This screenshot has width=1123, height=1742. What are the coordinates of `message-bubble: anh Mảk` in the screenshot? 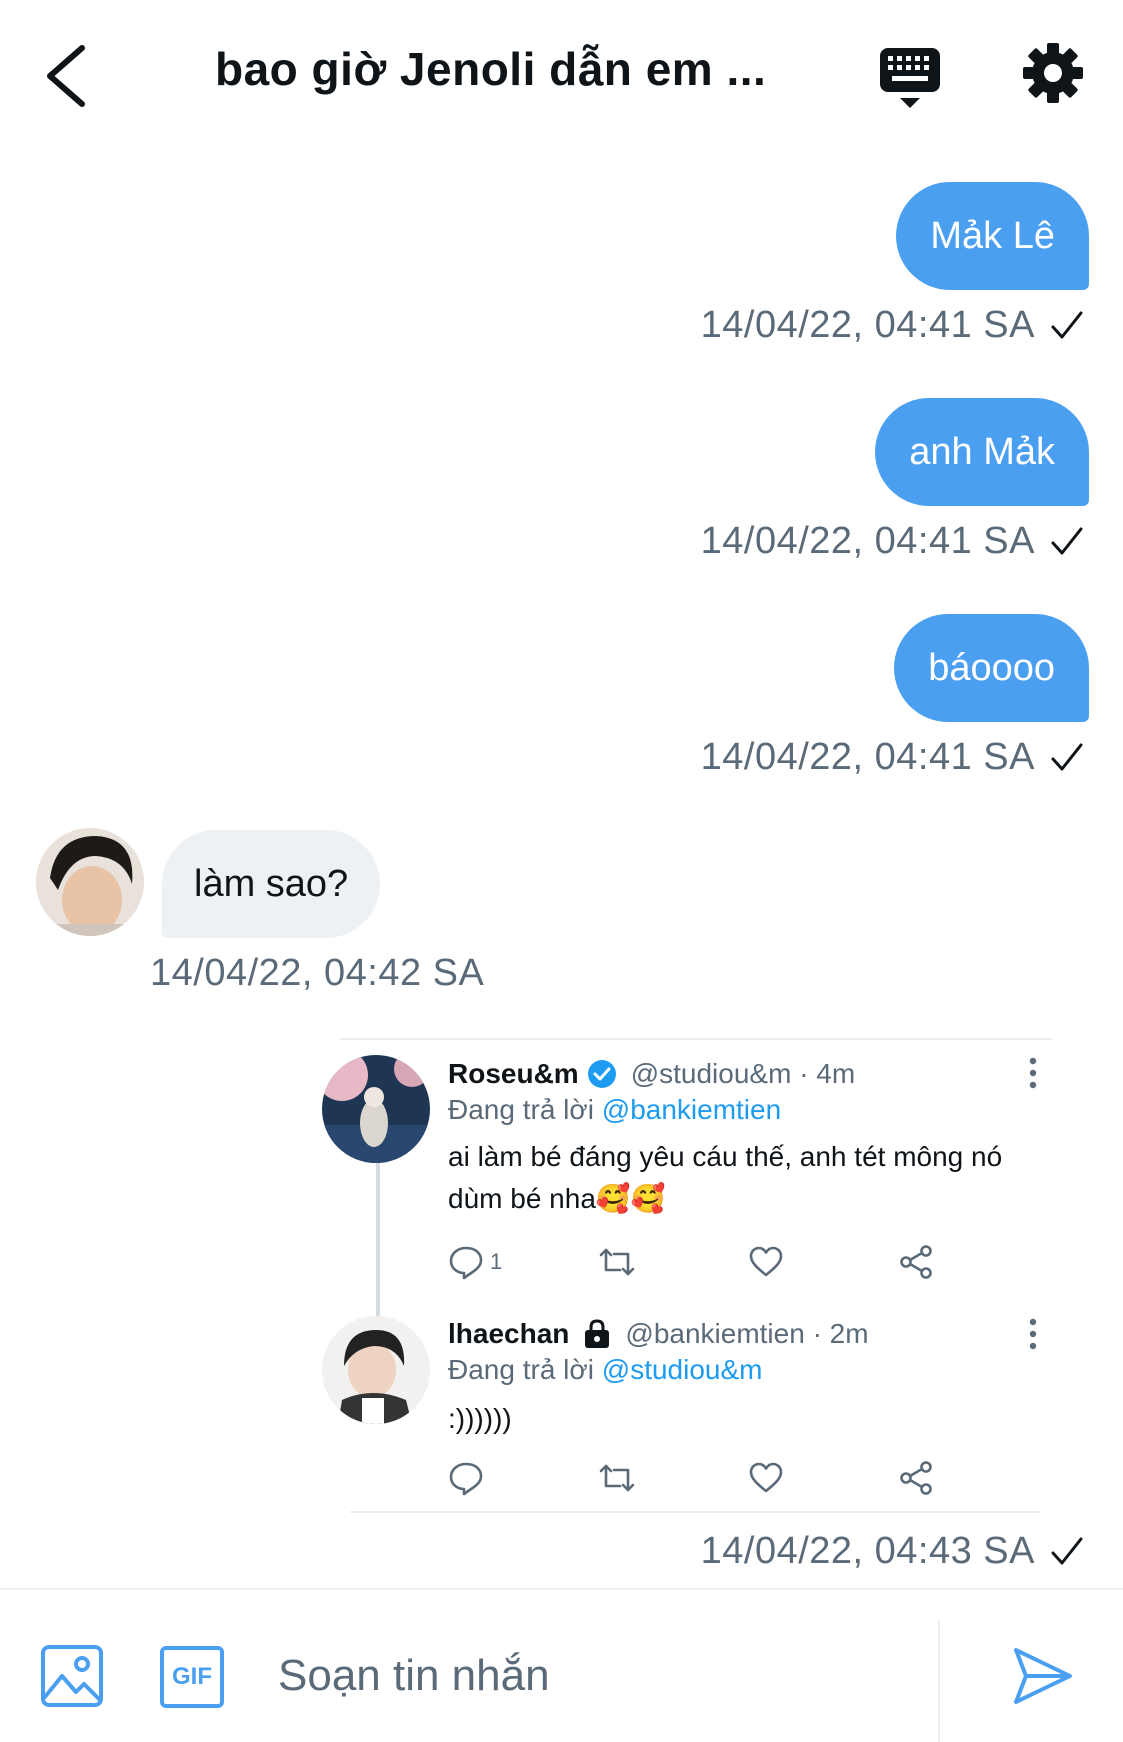 It's located at (982, 452).